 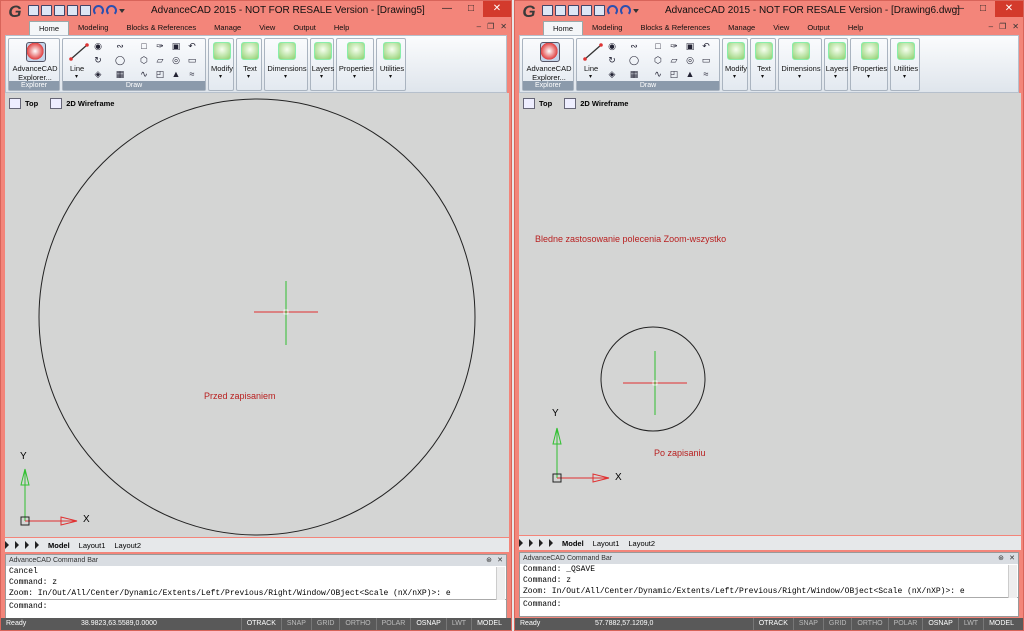 I want to click on region-tool-icon: ▣, so click(x=176, y=46).